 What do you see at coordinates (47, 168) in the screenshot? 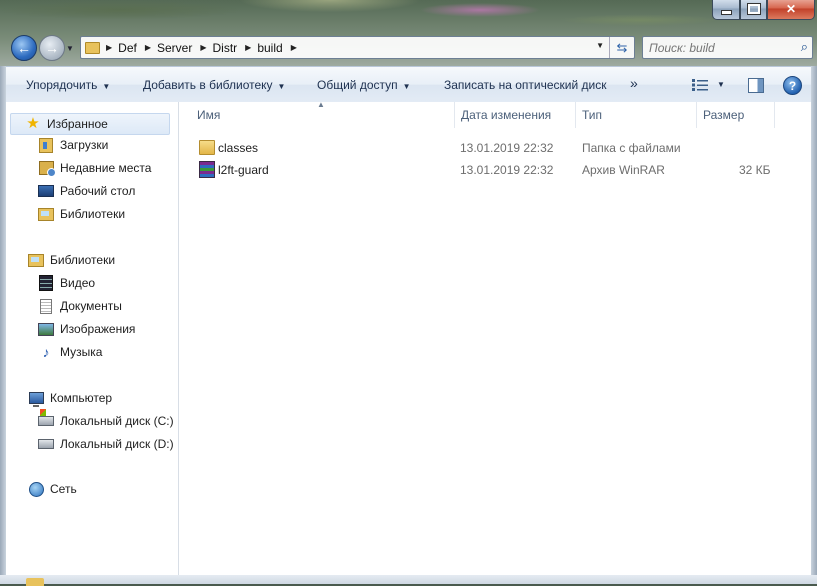
I see `recent-places-icon` at bounding box center [47, 168].